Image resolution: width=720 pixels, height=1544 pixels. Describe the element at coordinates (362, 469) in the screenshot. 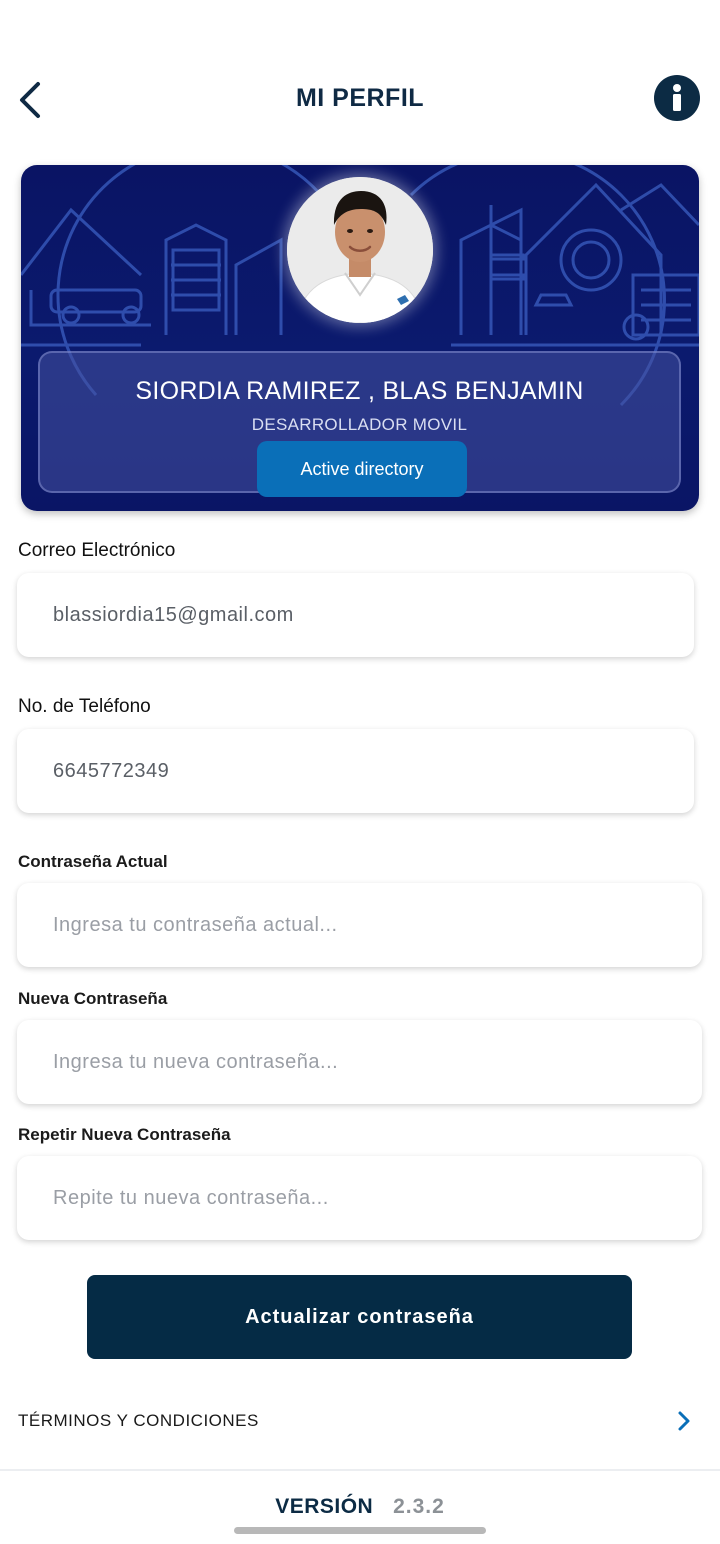

I see `active-directory-button: Active directory` at that location.